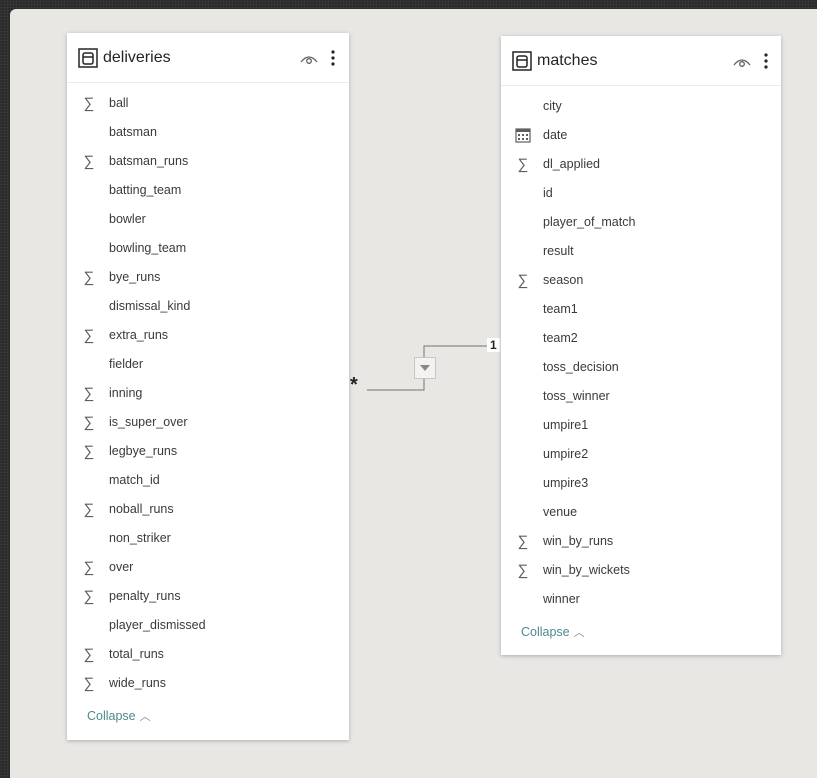  Describe the element at coordinates (127, 219) in the screenshot. I see `field-name: bowler` at that location.